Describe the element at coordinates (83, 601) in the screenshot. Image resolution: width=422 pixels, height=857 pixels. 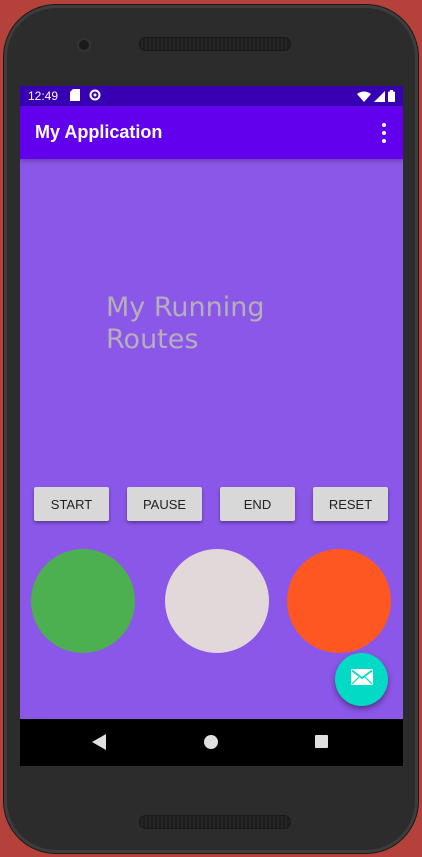
I see `green-circle` at that location.